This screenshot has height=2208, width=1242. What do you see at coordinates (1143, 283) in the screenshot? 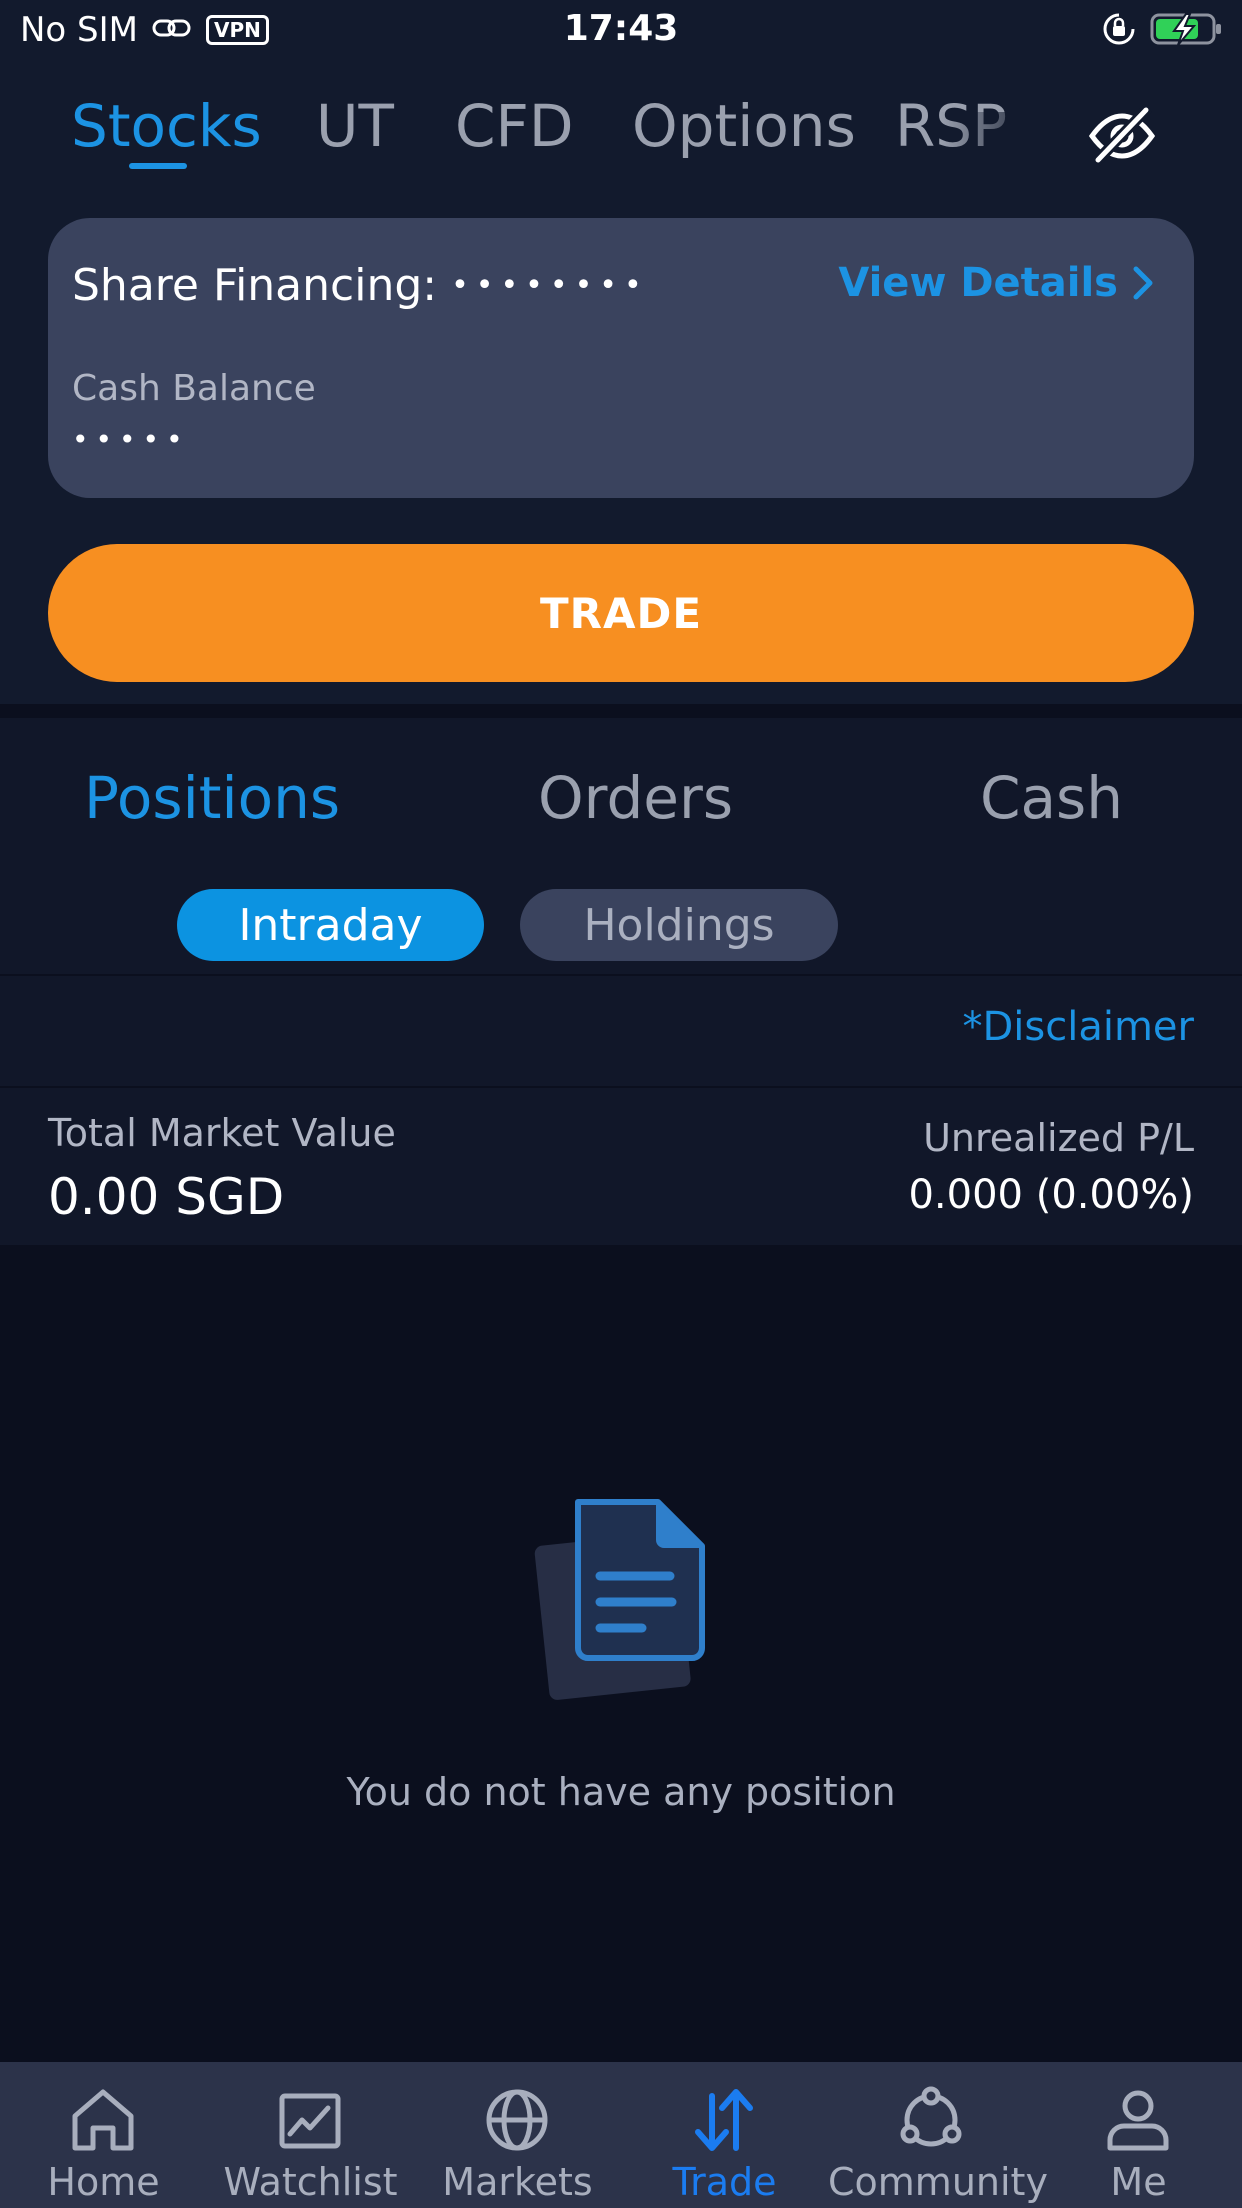
I see `chevron-right-icon` at bounding box center [1143, 283].